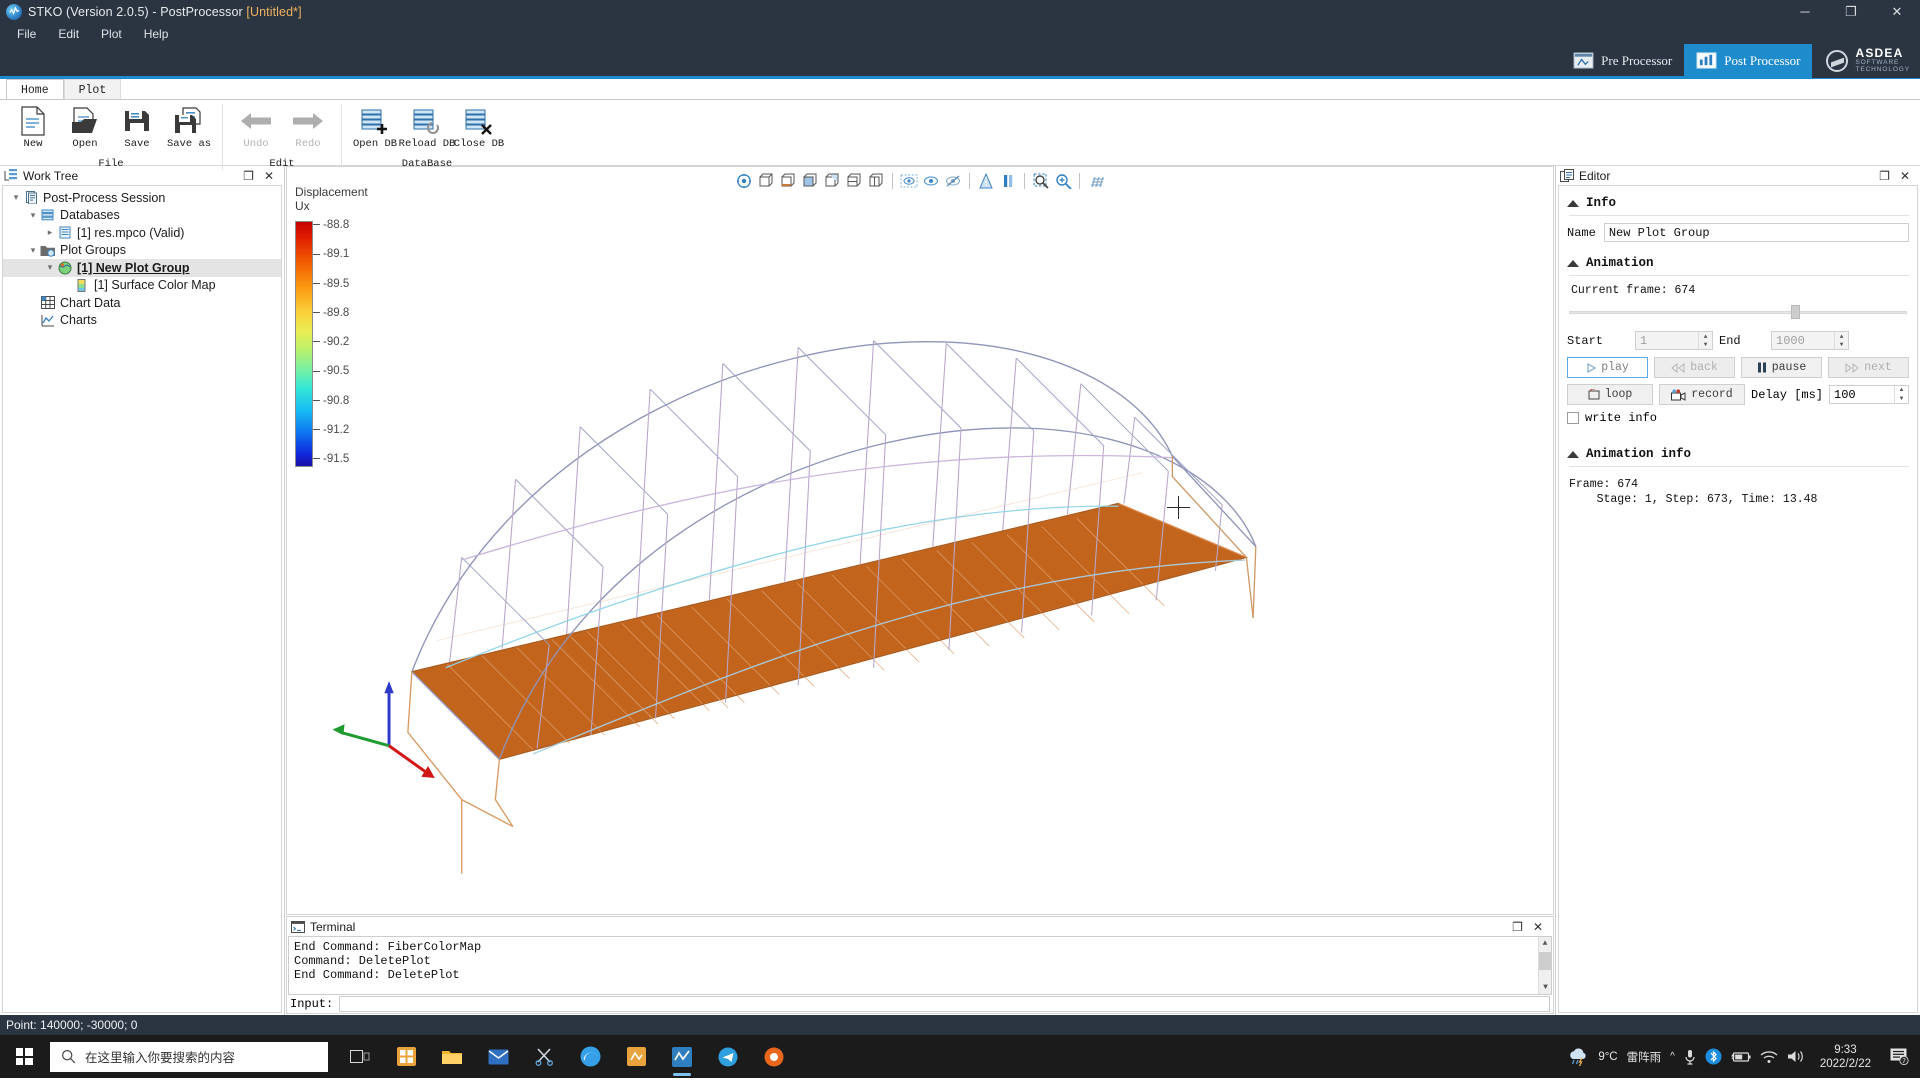 Image resolution: width=1920 pixels, height=1080 pixels. Describe the element at coordinates (1694, 367) in the screenshot. I see `back-button: back` at that location.